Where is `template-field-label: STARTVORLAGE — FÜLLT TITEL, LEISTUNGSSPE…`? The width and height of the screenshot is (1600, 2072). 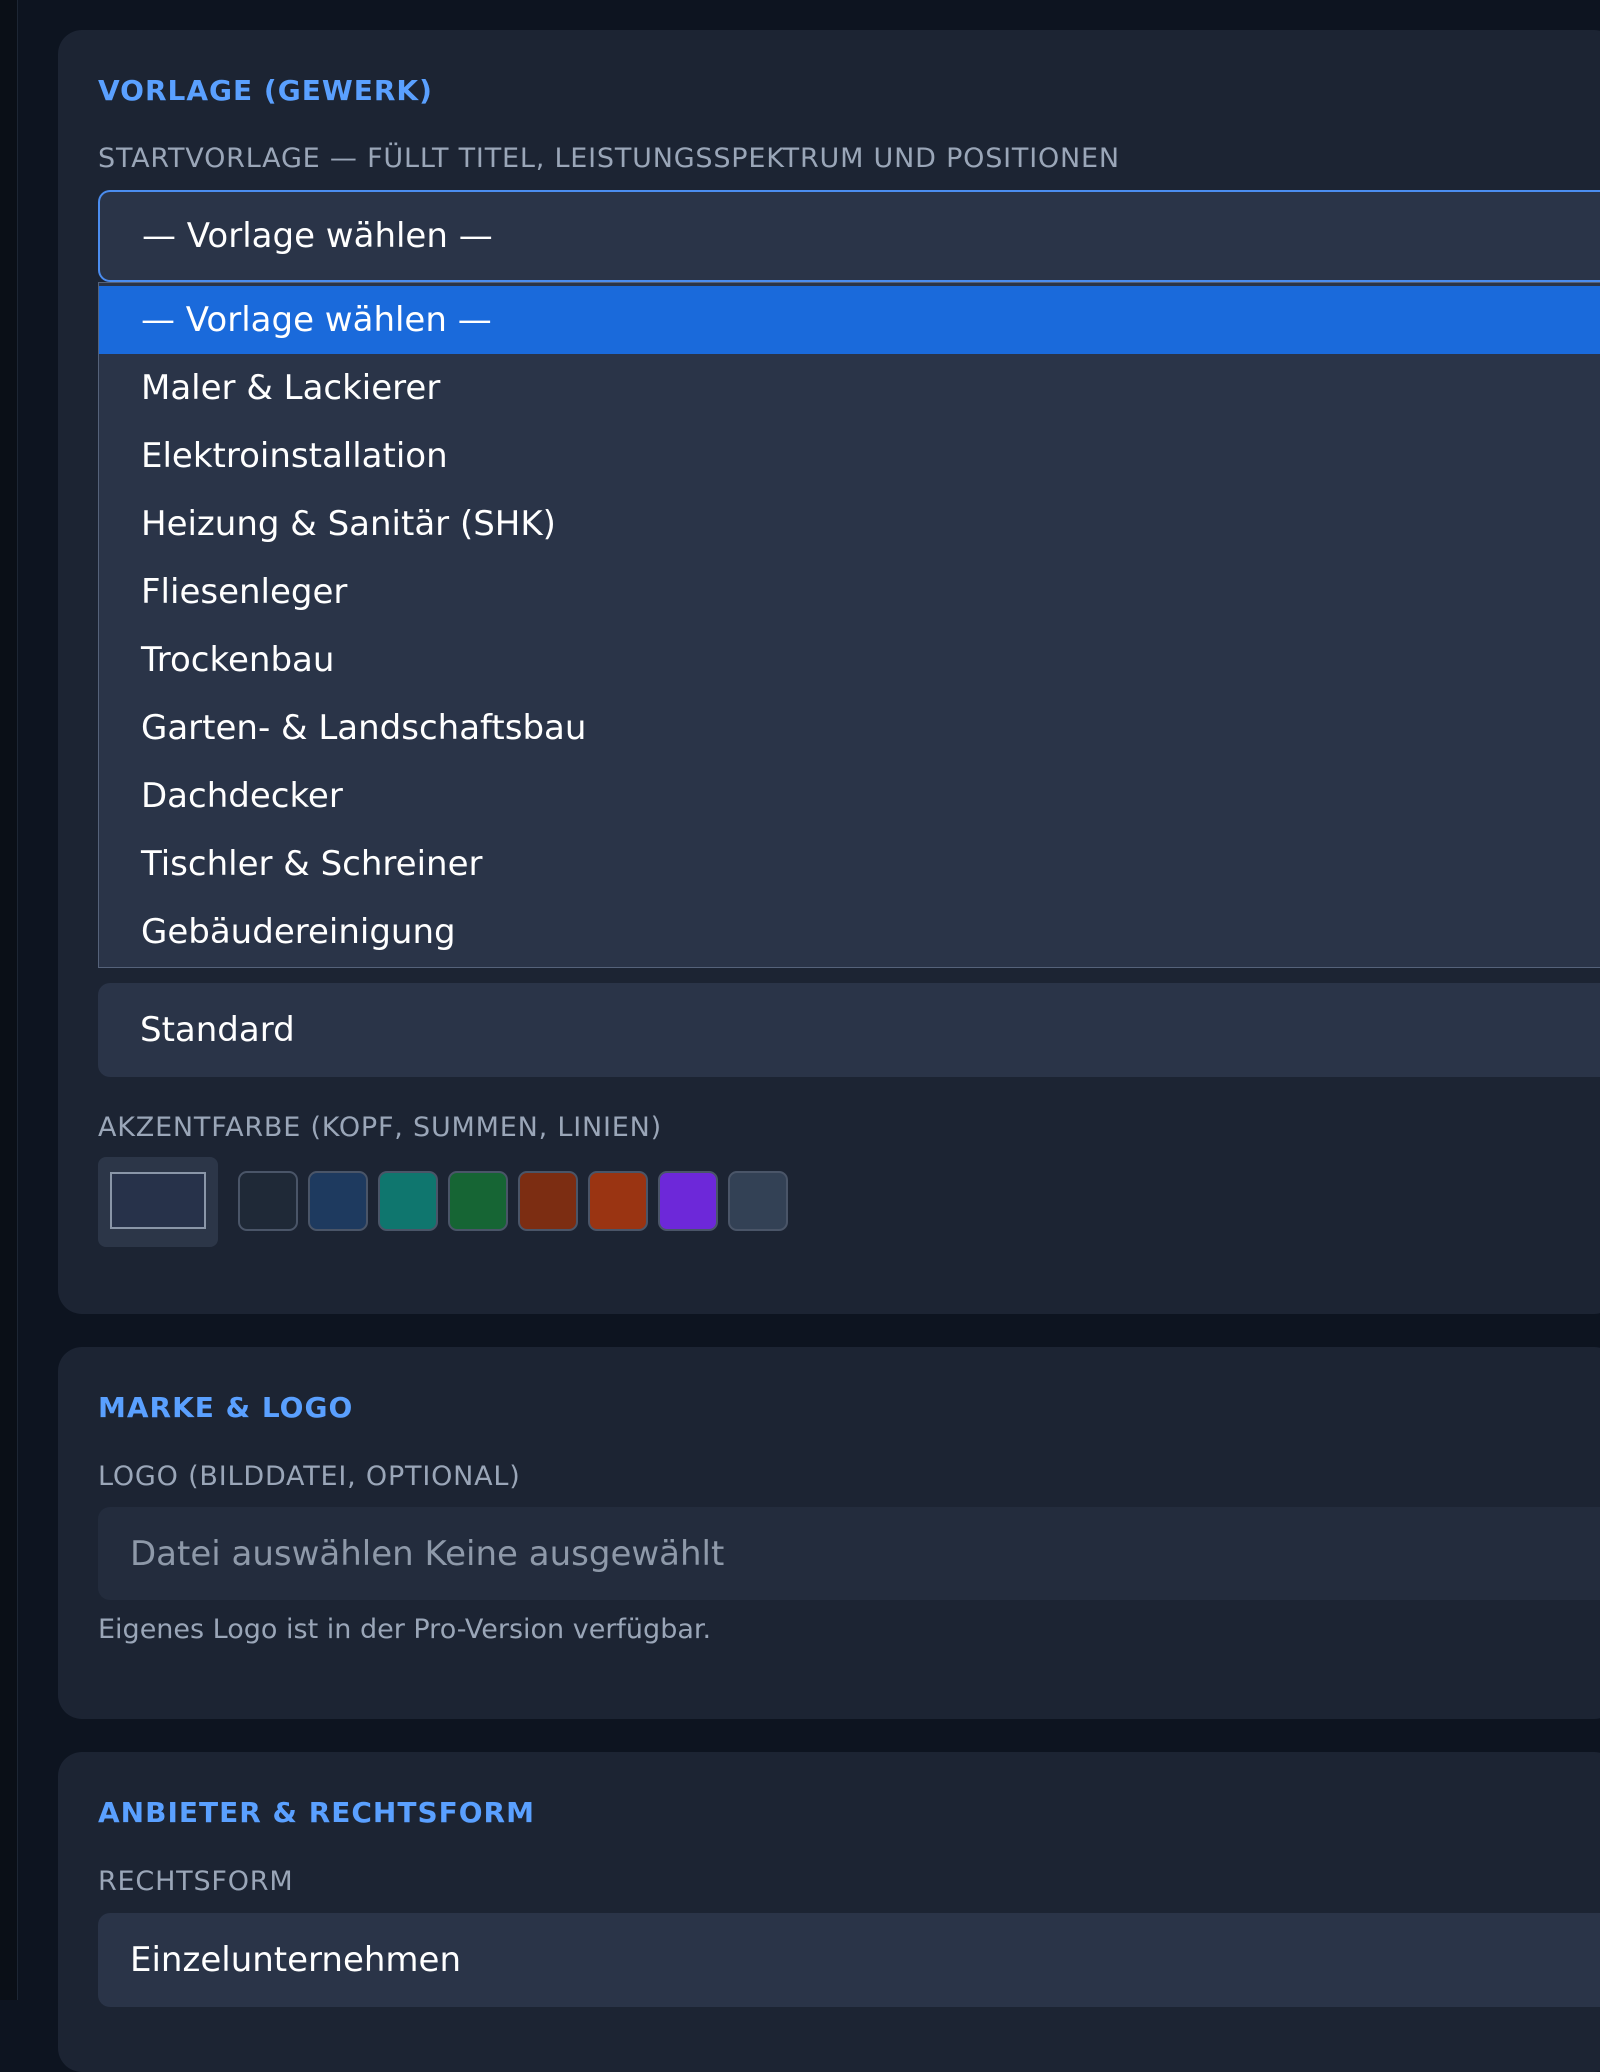
template-field-label: STARTVORLAGE — FÜLLT TITEL, LEISTUNGSSPE… is located at coordinates (609, 158).